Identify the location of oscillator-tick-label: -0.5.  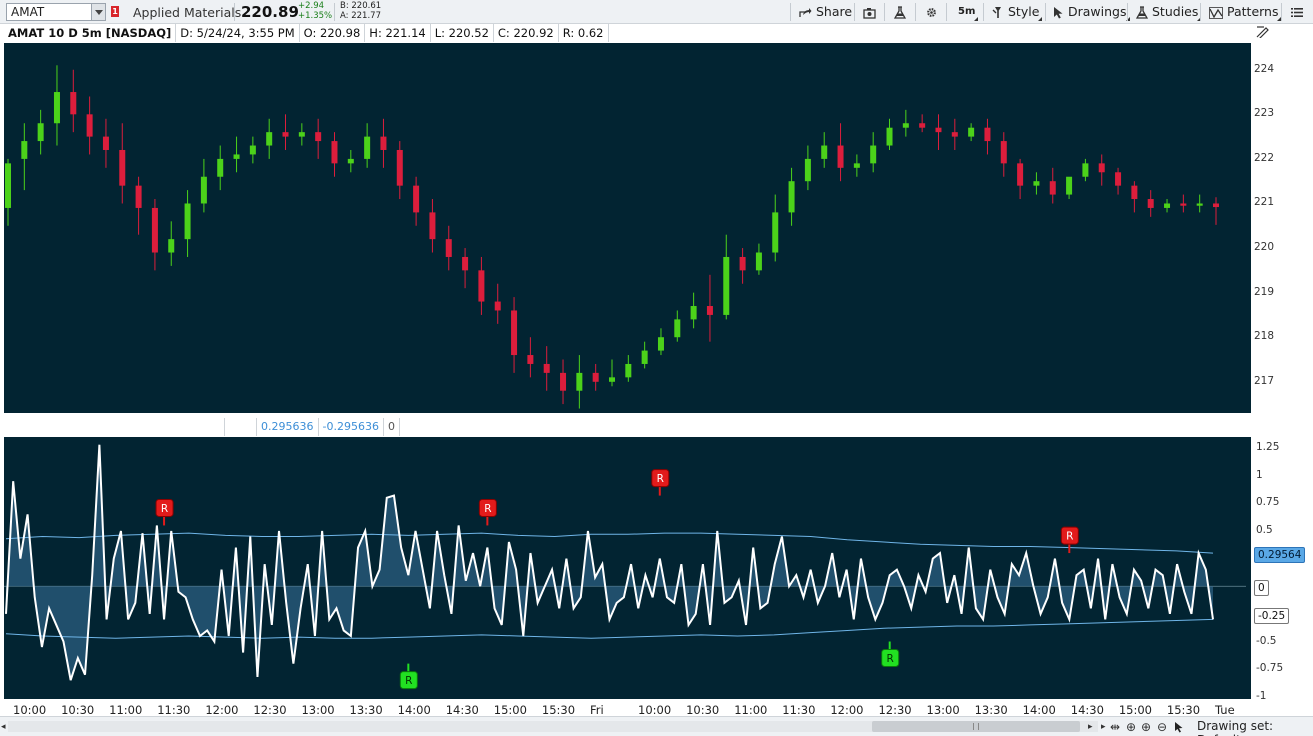
(1266, 640).